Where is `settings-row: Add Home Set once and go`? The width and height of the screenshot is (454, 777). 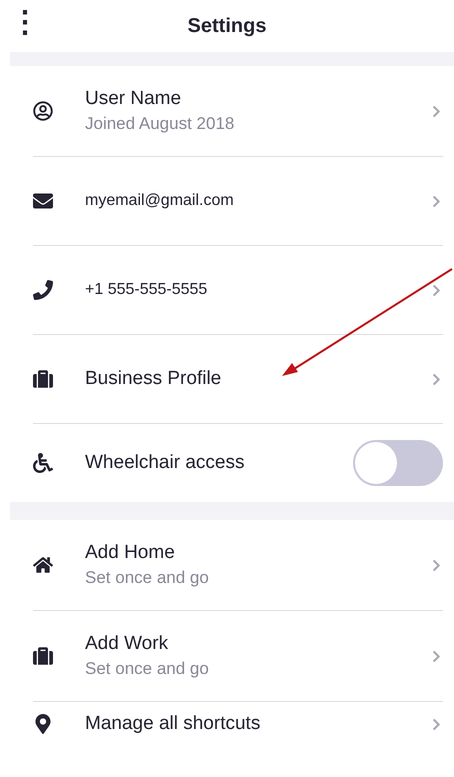 settings-row: Add Home Set once and go is located at coordinates (238, 565).